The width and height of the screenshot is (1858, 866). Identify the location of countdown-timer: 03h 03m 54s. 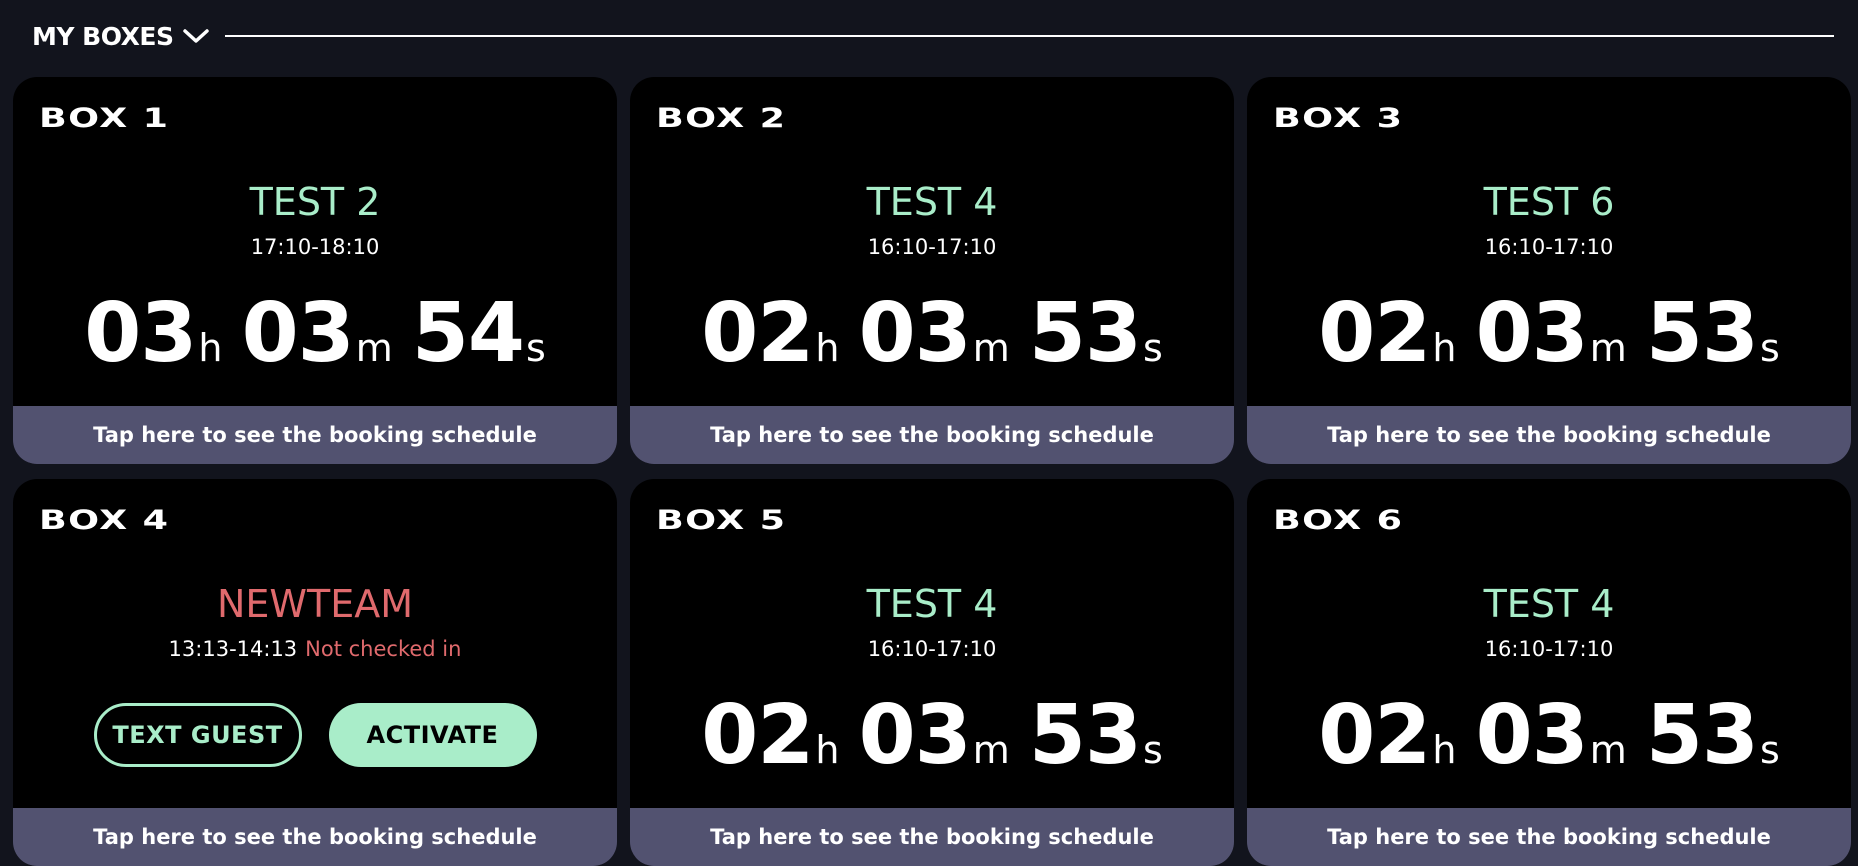
(315, 334).